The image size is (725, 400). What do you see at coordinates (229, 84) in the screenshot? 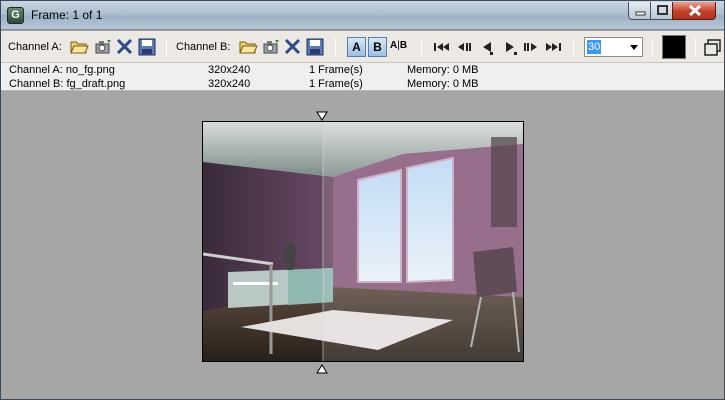
I see `channel-b-resolution: 320x240` at bounding box center [229, 84].